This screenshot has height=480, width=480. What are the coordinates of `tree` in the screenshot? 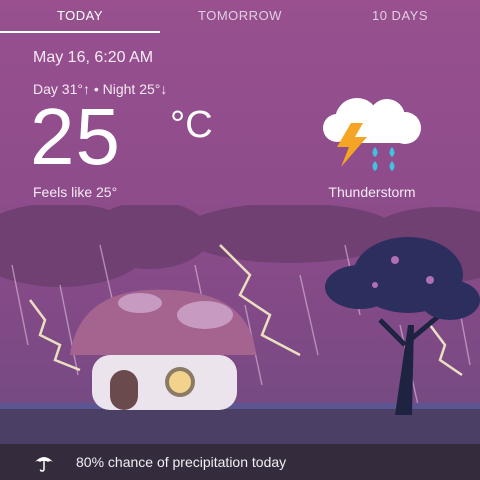 It's located at (402, 326).